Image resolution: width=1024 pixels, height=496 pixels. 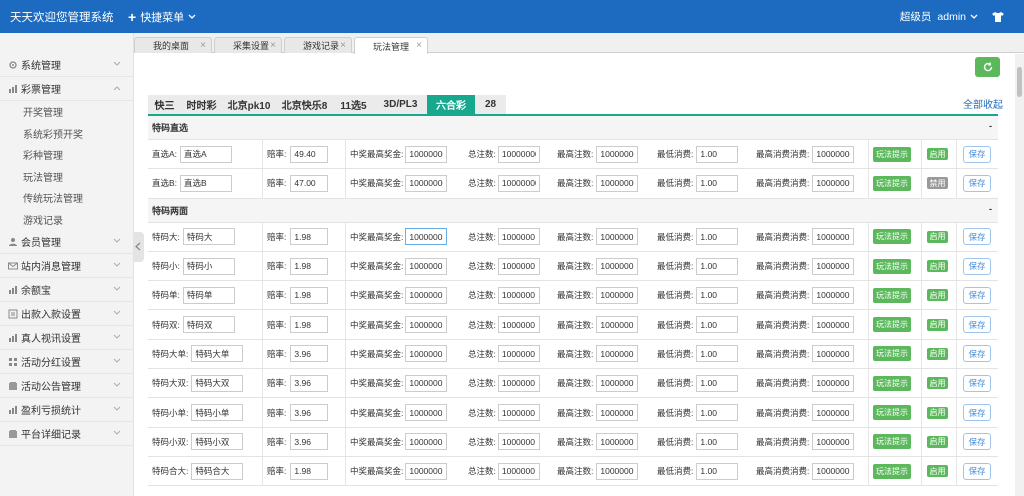 What do you see at coordinates (353, 104) in the screenshot?
I see `lottery-tab: 11选5` at bounding box center [353, 104].